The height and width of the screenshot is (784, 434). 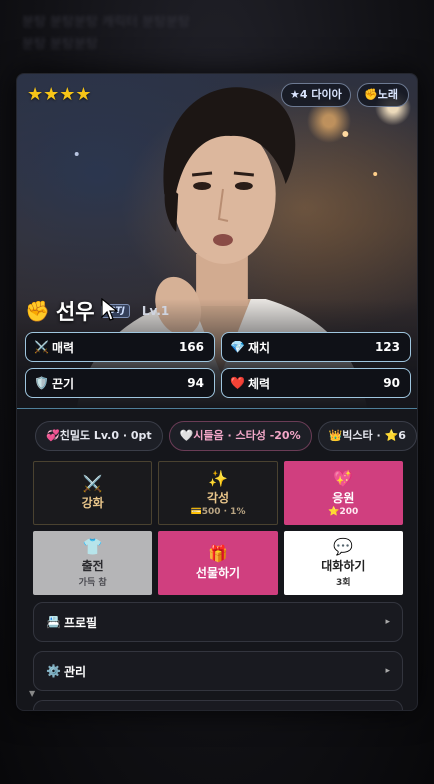 What do you see at coordinates (32, 693) in the screenshot?
I see `scroll-down-icon: ▼` at bounding box center [32, 693].